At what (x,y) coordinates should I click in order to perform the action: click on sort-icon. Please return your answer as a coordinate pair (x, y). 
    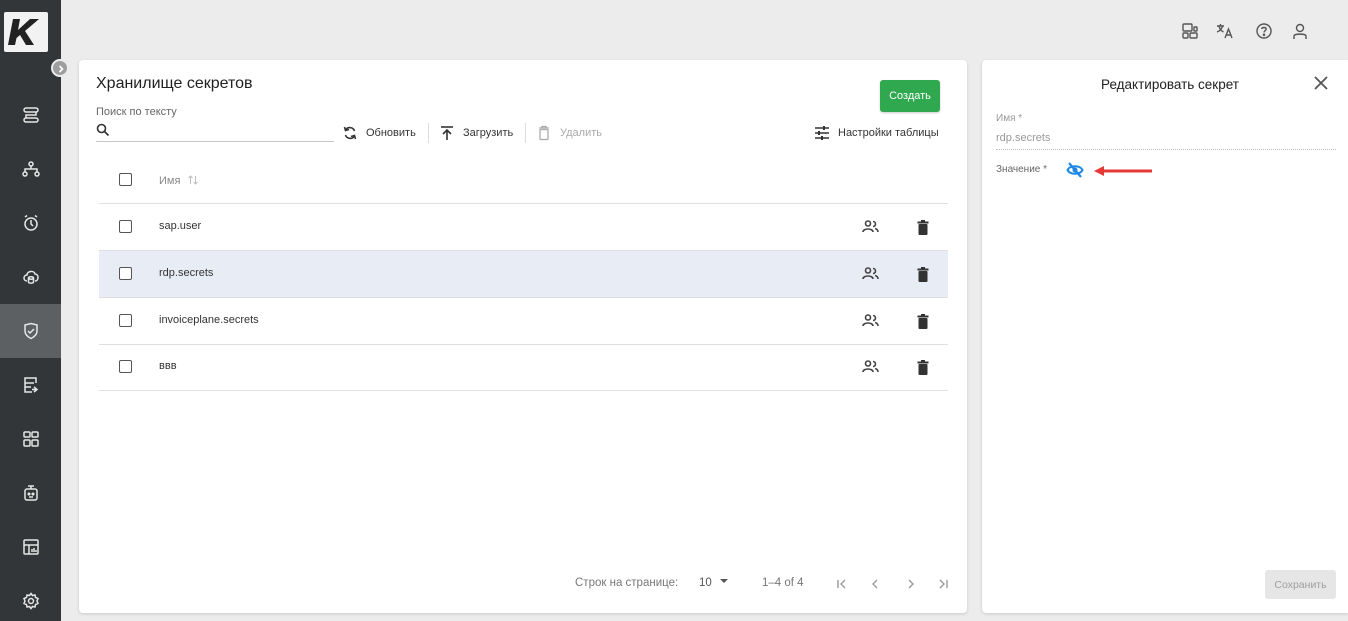
    Looking at the image, I should click on (192, 180).